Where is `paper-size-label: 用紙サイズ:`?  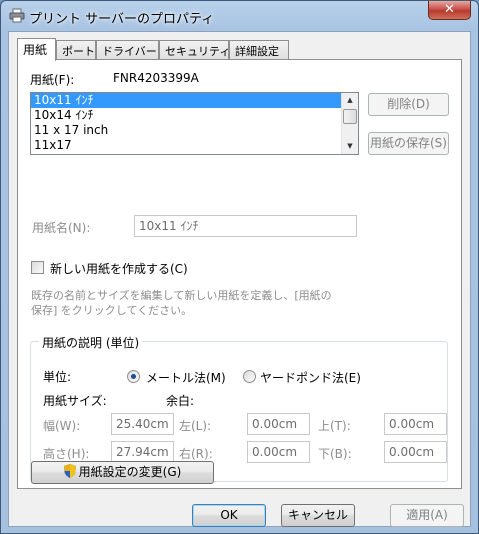 paper-size-label: 用紙サイズ: is located at coordinates (75, 401).